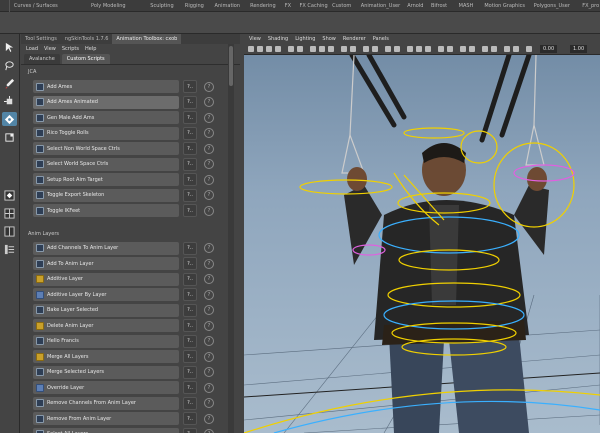 This screenshot has width=600, height=433. I want to click on script-button: Add Channels To Anim Layer, so click(106, 248).